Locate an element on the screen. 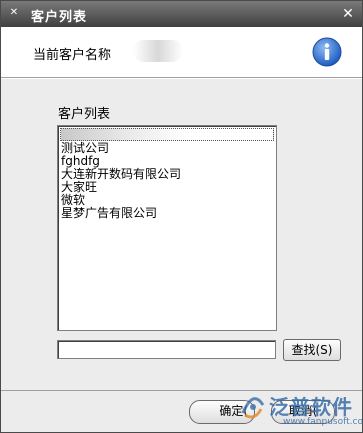  watermark-text: 泛普软件 is located at coordinates (311, 407).